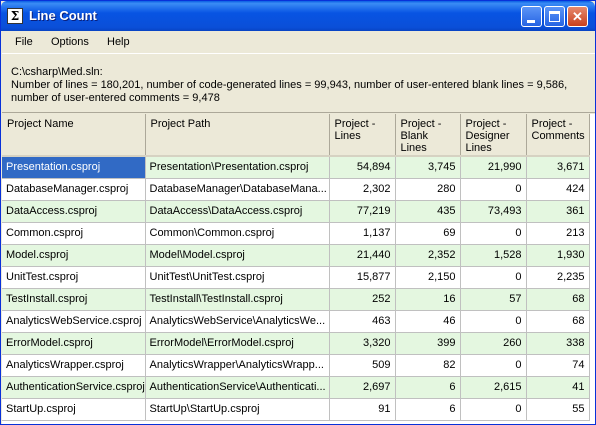 Image resolution: width=596 pixels, height=425 pixels. I want to click on cell-blank-lines: 3,745, so click(428, 167).